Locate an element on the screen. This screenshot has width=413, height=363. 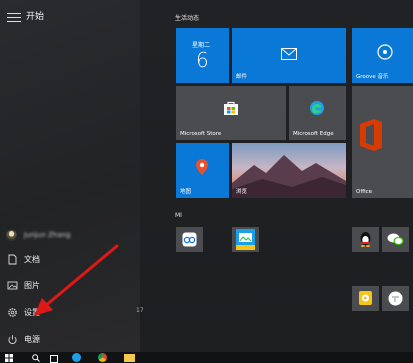
hamburger-menu-icon is located at coordinates (14, 17).